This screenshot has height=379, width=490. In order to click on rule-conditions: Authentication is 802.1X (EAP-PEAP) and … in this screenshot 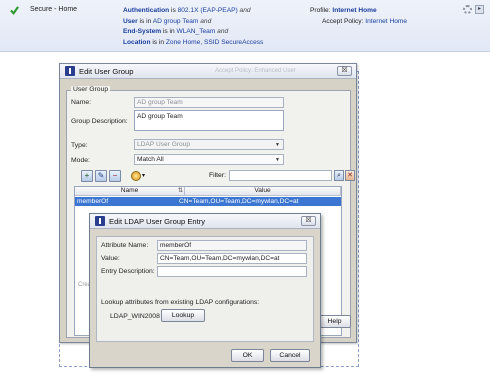, I will do `click(193, 27)`.